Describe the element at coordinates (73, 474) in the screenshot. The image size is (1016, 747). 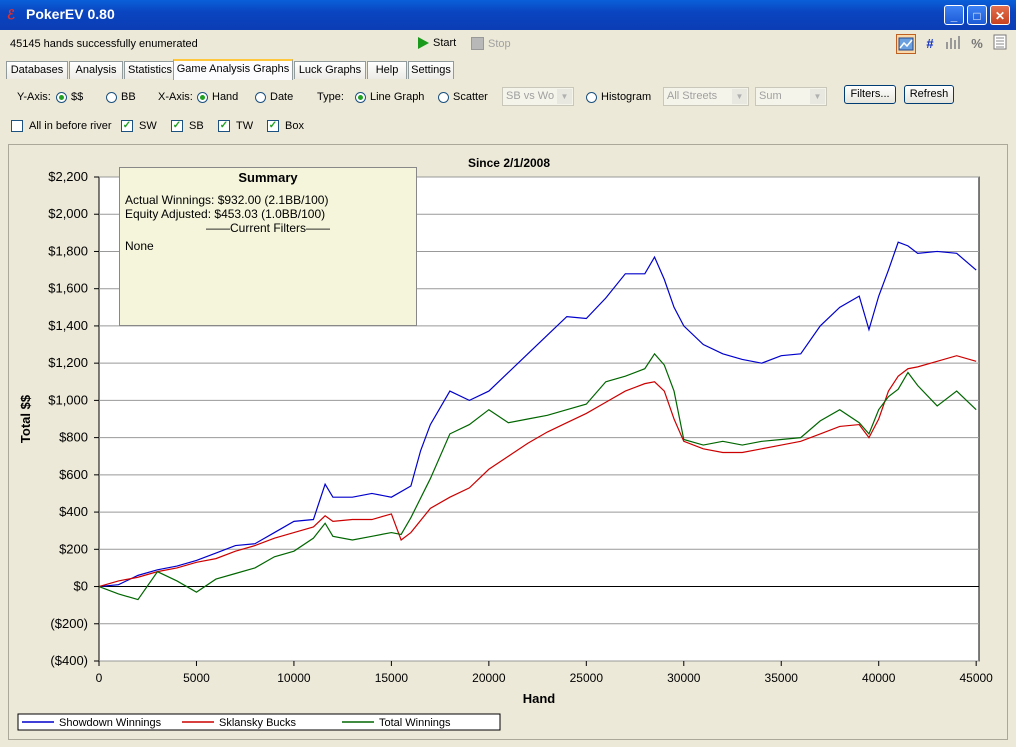
I see `y-tick-label: $600` at that location.